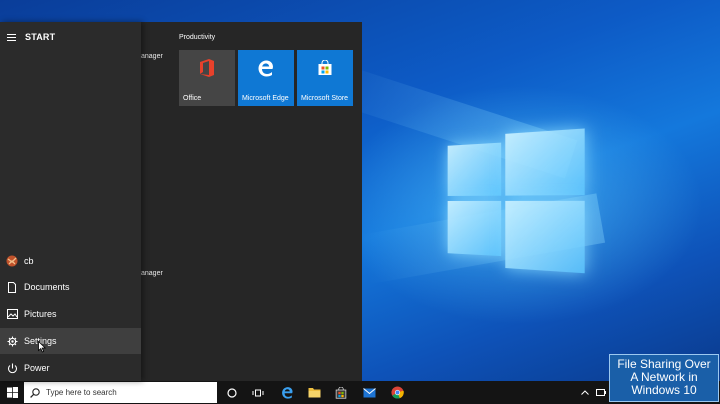 This screenshot has height=404, width=720. What do you see at coordinates (70, 341) in the screenshot?
I see `rail-item-settings: Settings` at bounding box center [70, 341].